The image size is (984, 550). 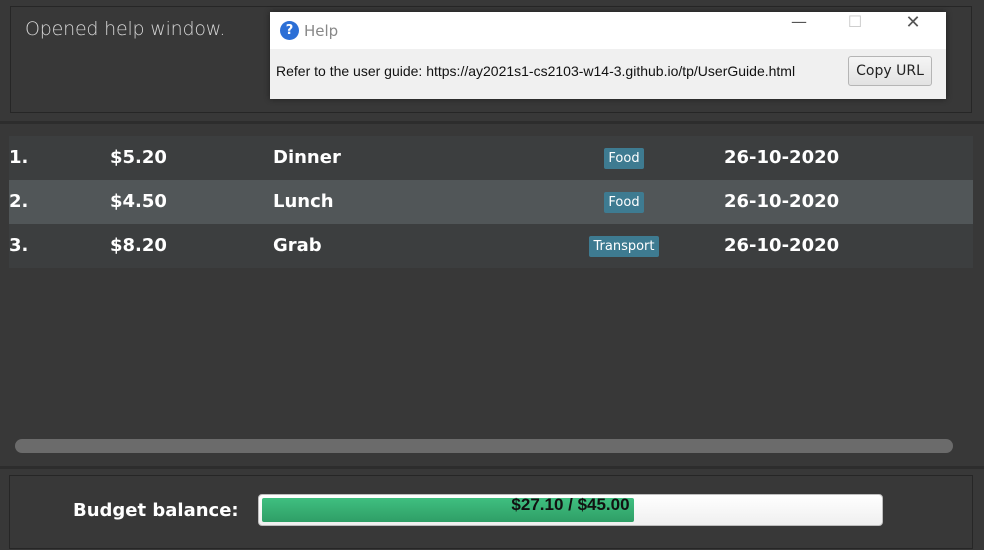 I want to click on budget-progress-bar: $27.10 / $45.00, so click(x=570, y=510).